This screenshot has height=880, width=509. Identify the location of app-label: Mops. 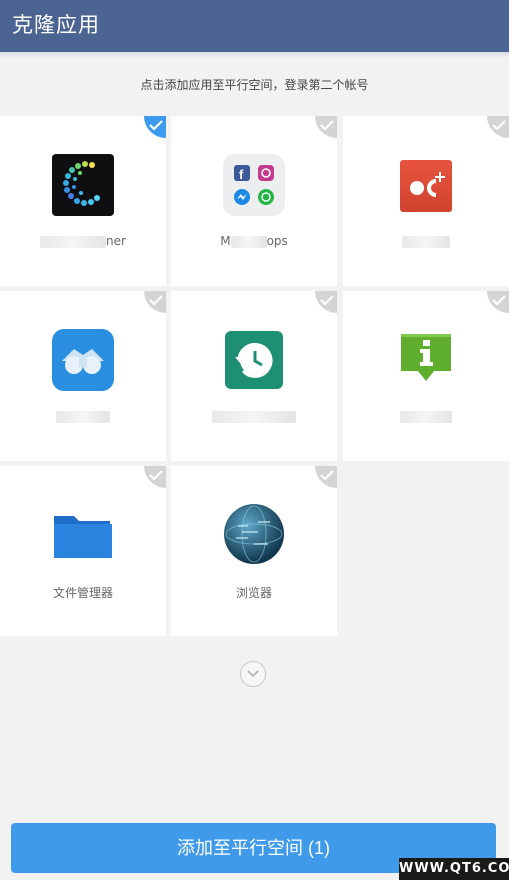
(254, 241).